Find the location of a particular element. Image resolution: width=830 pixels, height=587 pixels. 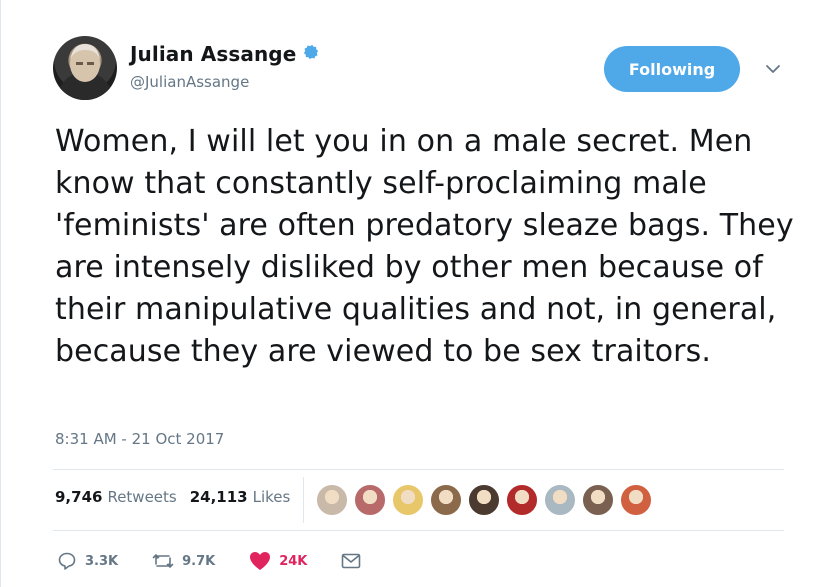

tweet-timestamp: 8:31 AM - 21 Oct 2017 is located at coordinates (139, 439).